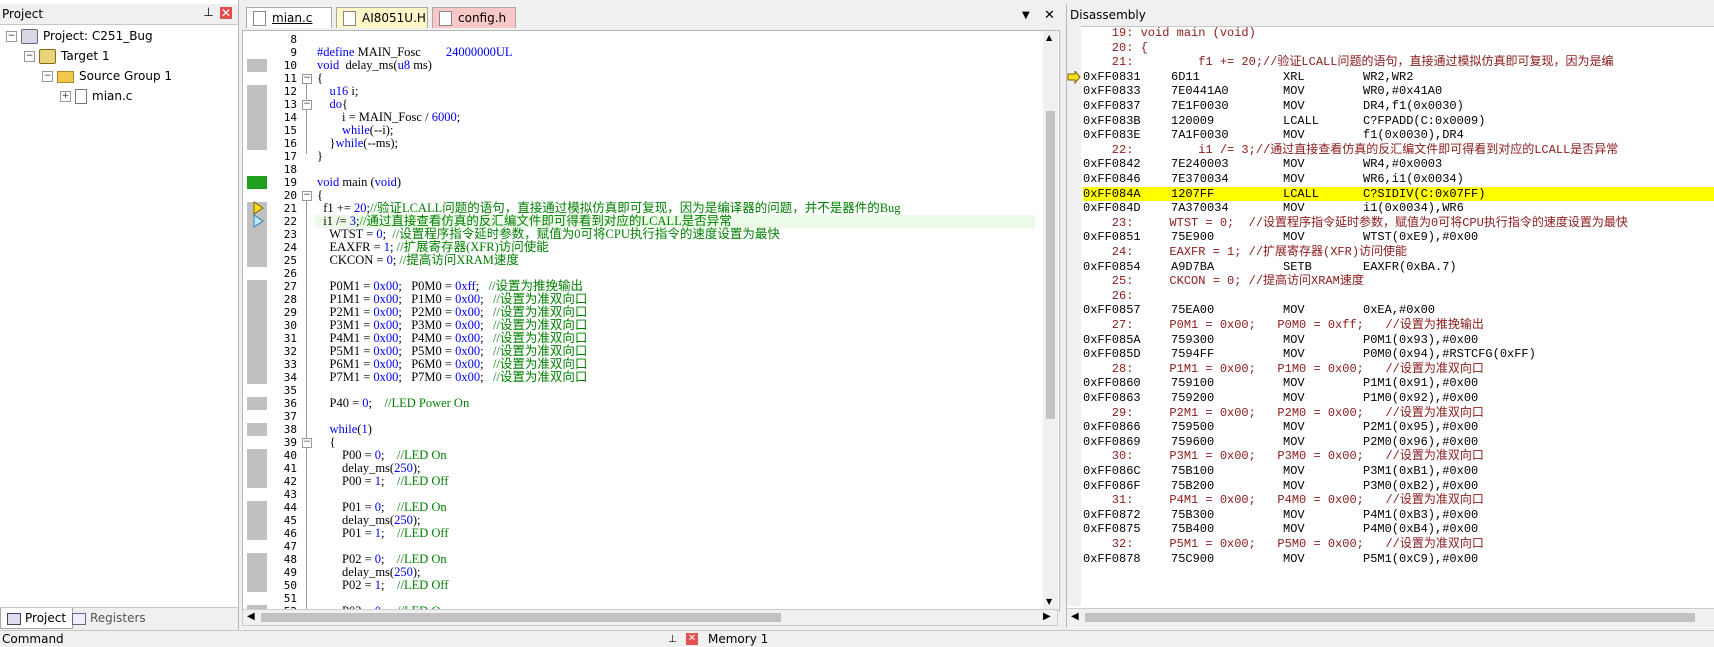 The height and width of the screenshot is (647, 1714). I want to click on code-line: CKCON = 0; //提高访问XRAM速度, so click(418, 260).